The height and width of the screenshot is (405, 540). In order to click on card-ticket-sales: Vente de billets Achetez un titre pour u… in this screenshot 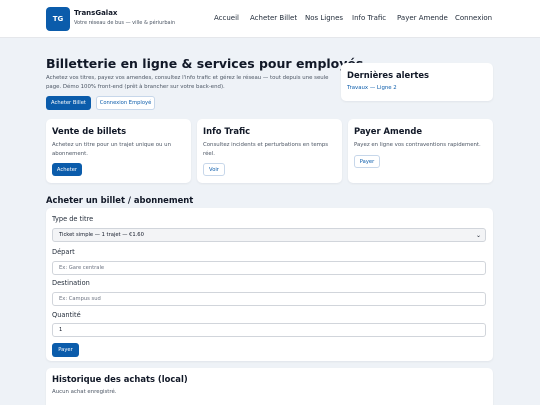, I will do `click(118, 151)`.